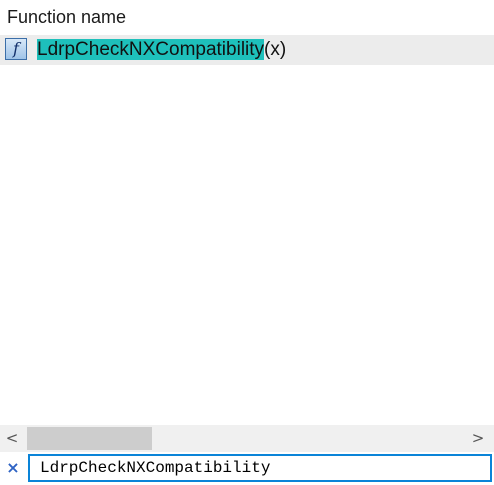  I want to click on list-item: f LdrpCheckNXCompatibility(x), so click(247, 50).